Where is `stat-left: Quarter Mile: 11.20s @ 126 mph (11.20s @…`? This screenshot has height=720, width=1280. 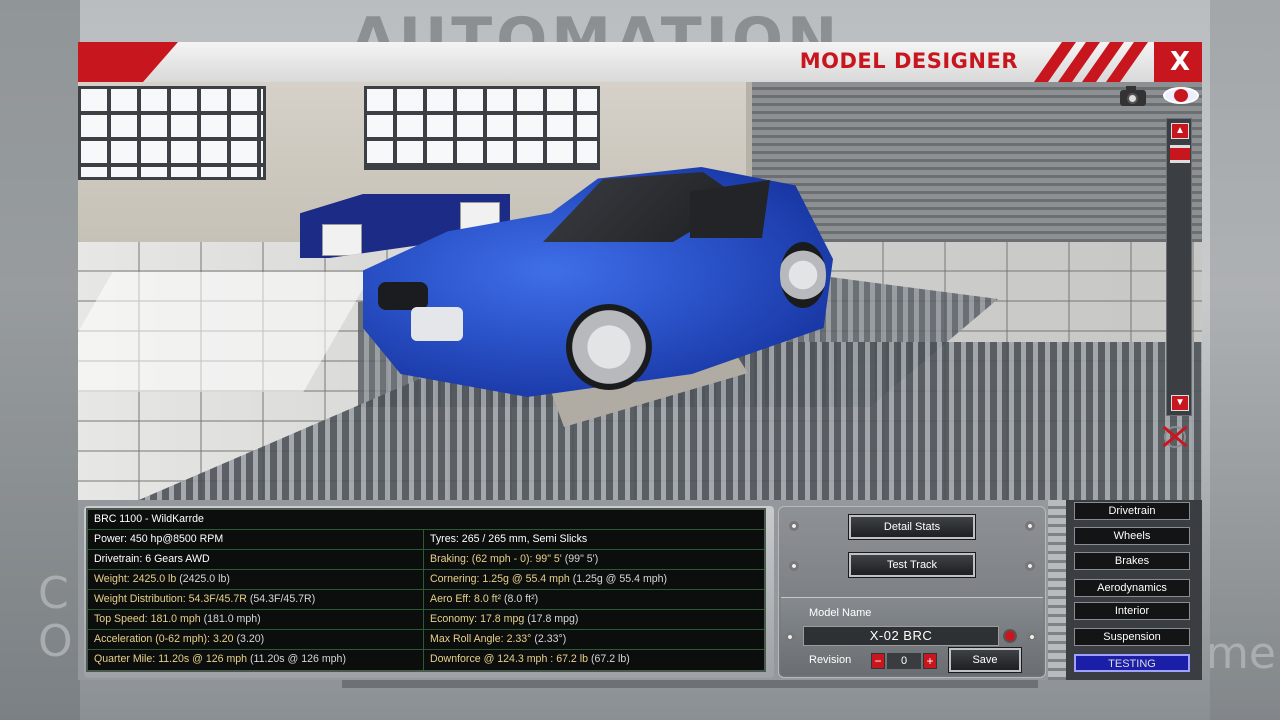 stat-left: Quarter Mile: 11.20s @ 126 mph (11.20s @… is located at coordinates (256, 660).